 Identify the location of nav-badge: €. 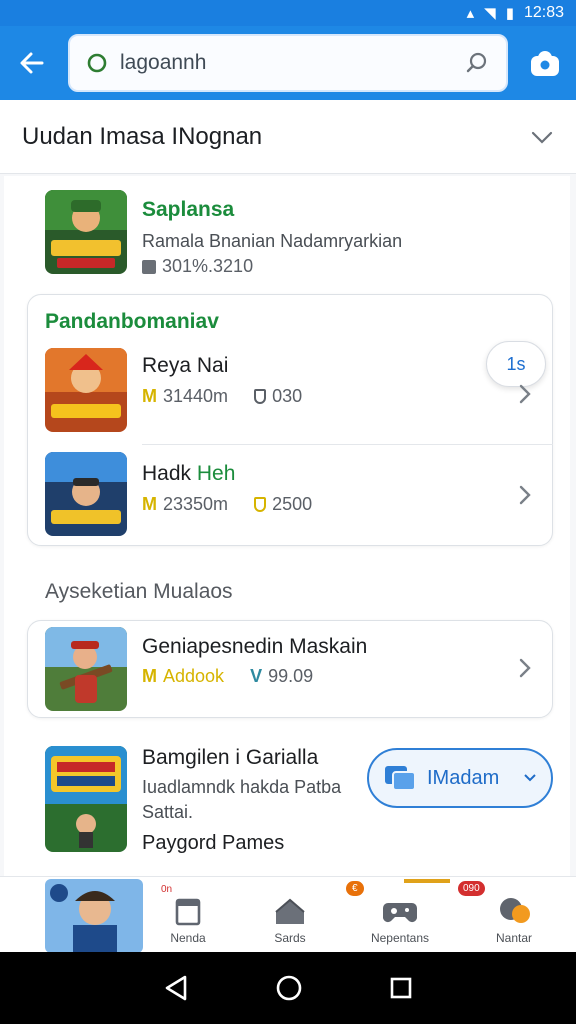
(355, 888).